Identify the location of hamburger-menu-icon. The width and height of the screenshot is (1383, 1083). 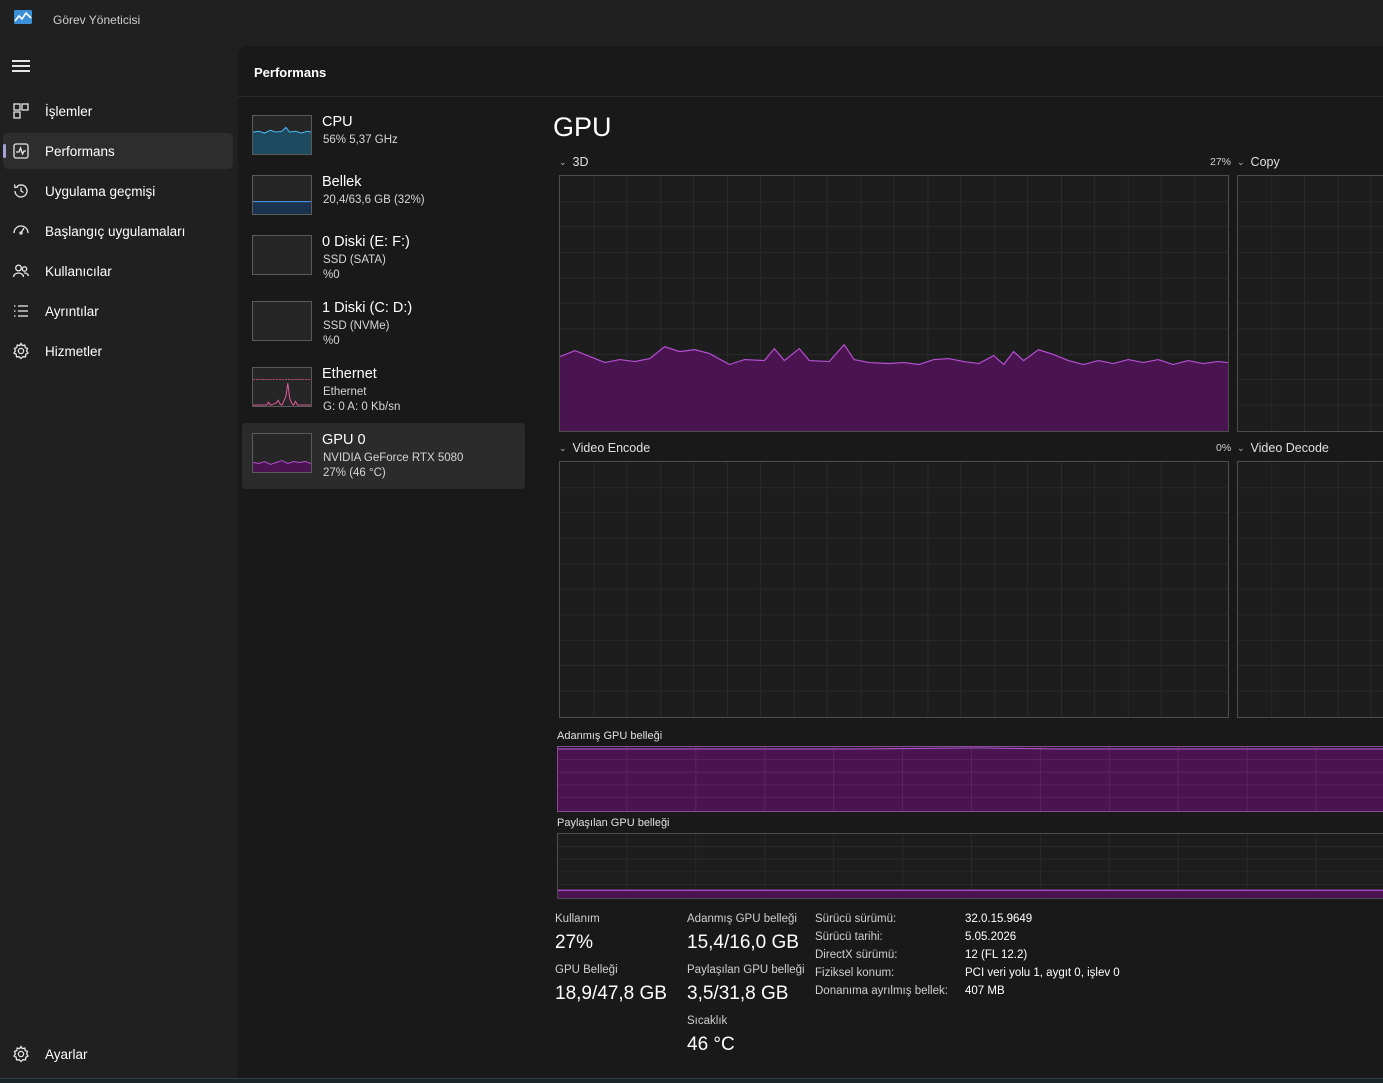
(21, 67).